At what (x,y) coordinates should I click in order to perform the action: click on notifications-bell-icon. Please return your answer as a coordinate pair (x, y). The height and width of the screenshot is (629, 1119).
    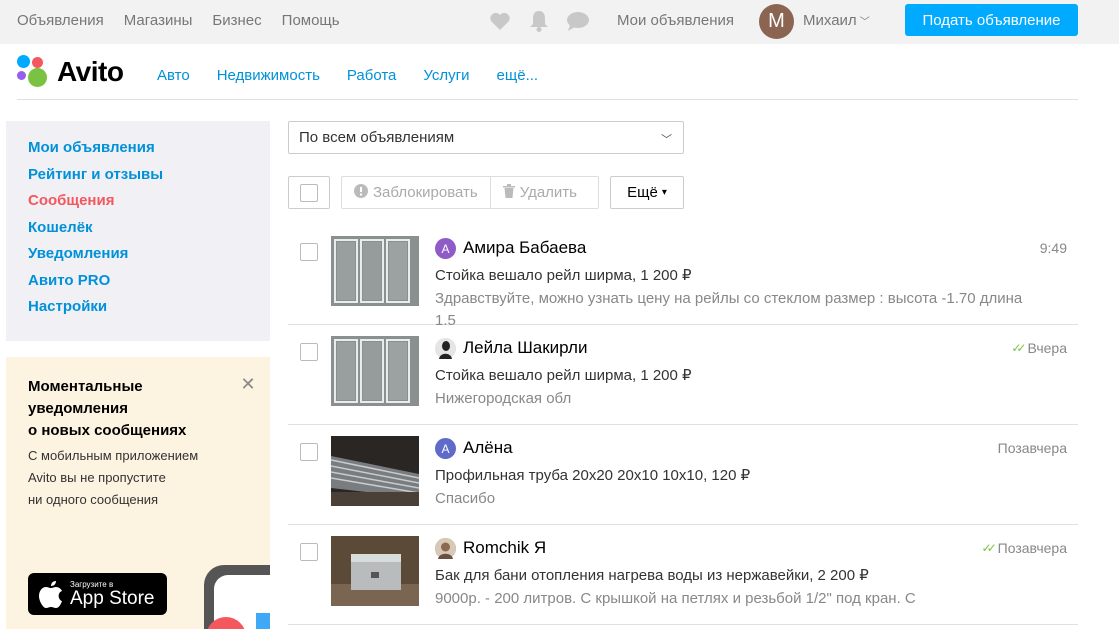
    Looking at the image, I should click on (539, 21).